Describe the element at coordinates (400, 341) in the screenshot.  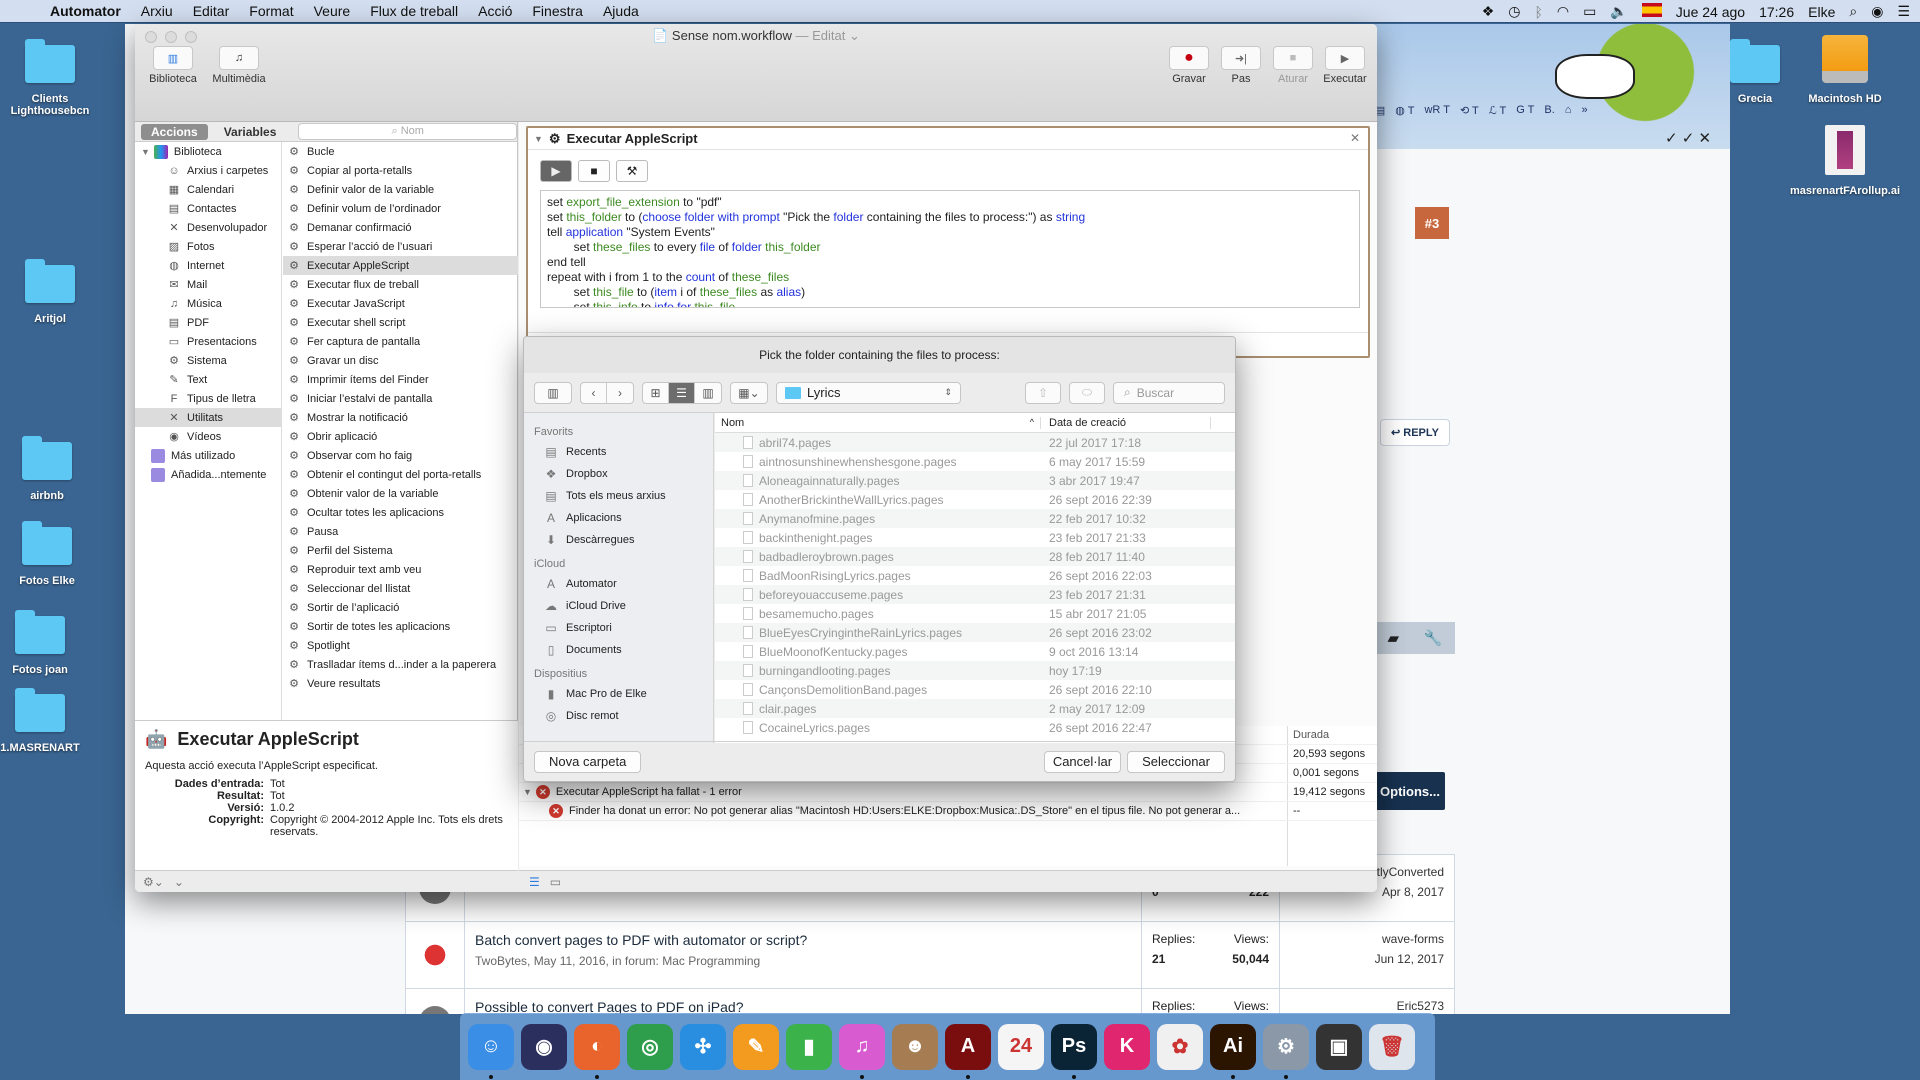
I see `action-item: ⚙ Fer captura de pantalla` at that location.